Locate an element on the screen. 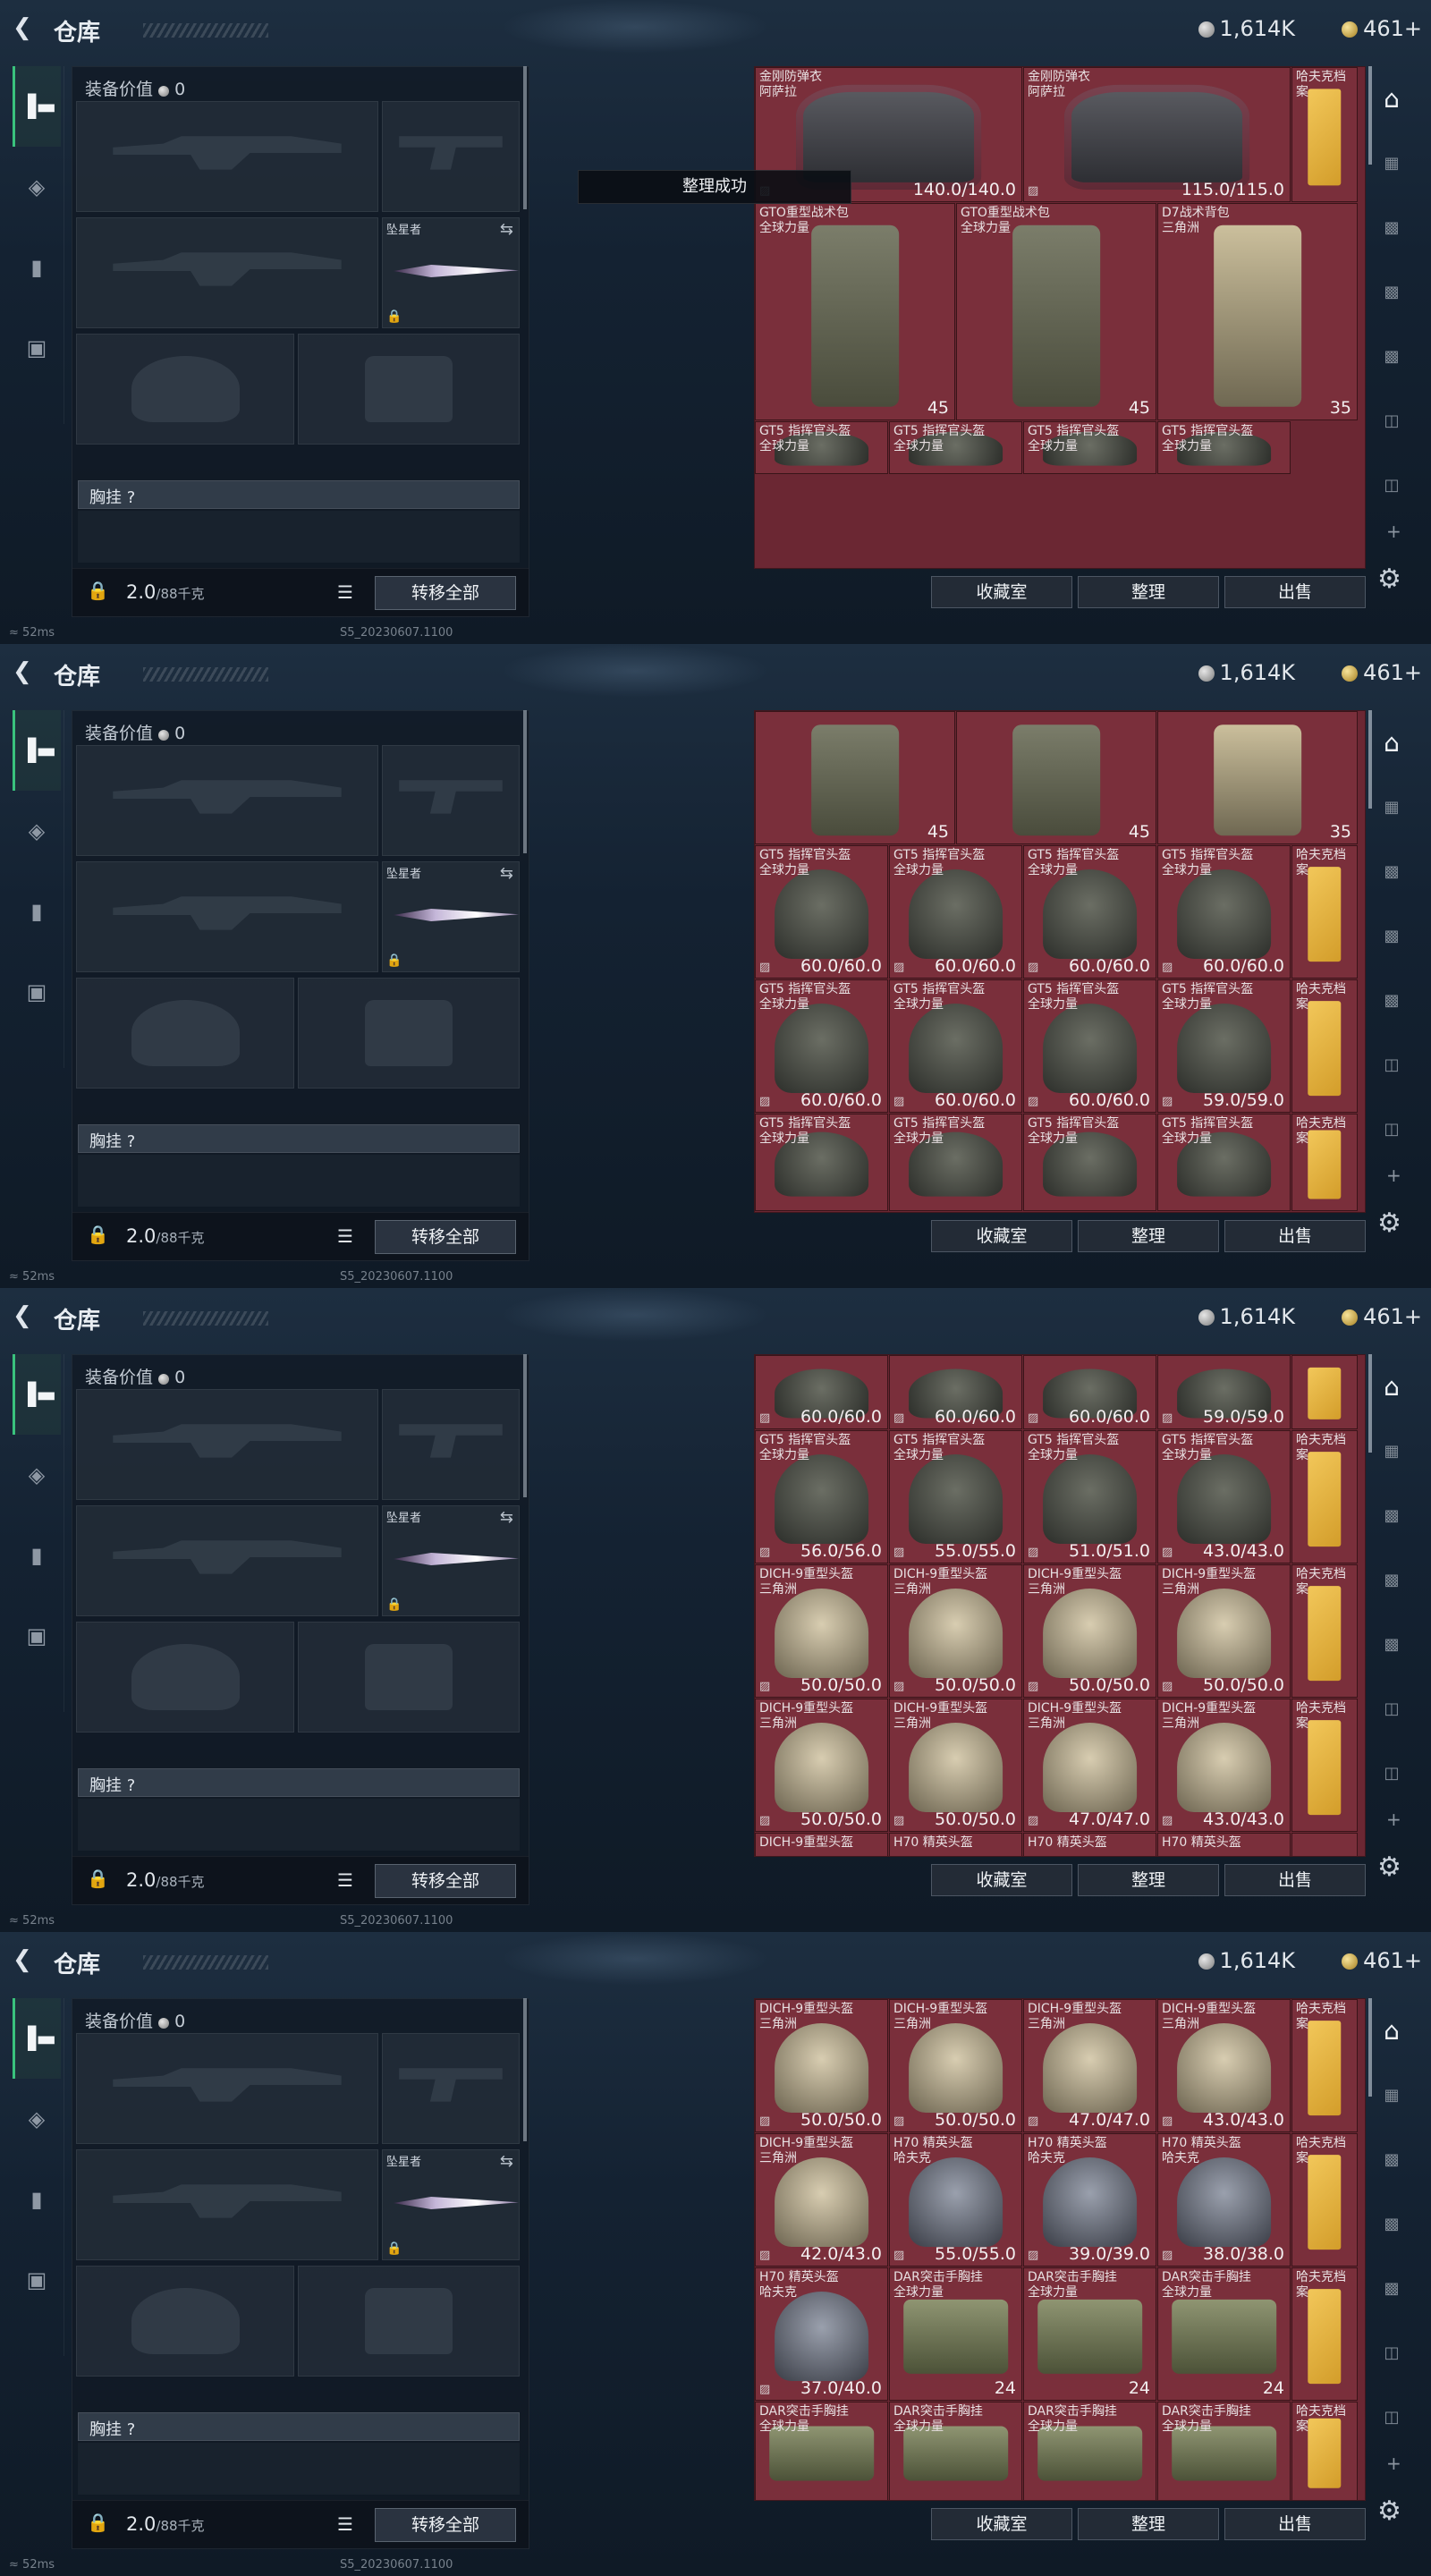  item-cell is located at coordinates (1325, 1844).